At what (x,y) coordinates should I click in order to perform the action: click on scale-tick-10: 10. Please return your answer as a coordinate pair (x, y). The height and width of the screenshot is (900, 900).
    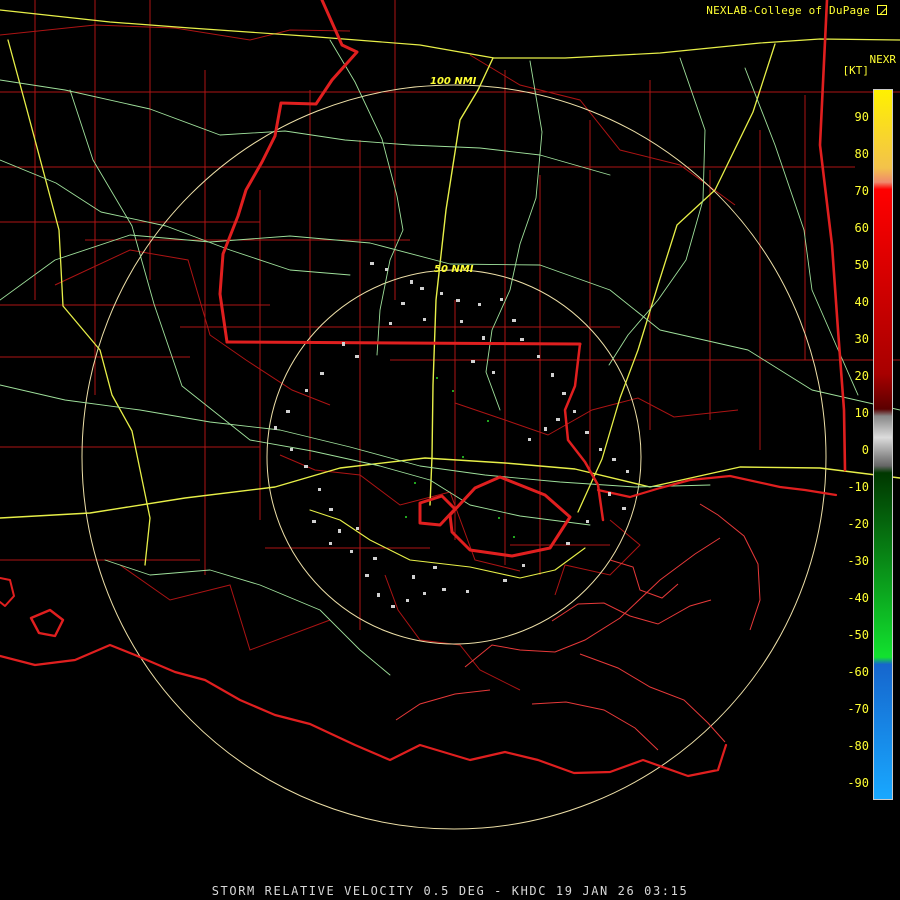
    Looking at the image, I should click on (861, 413).